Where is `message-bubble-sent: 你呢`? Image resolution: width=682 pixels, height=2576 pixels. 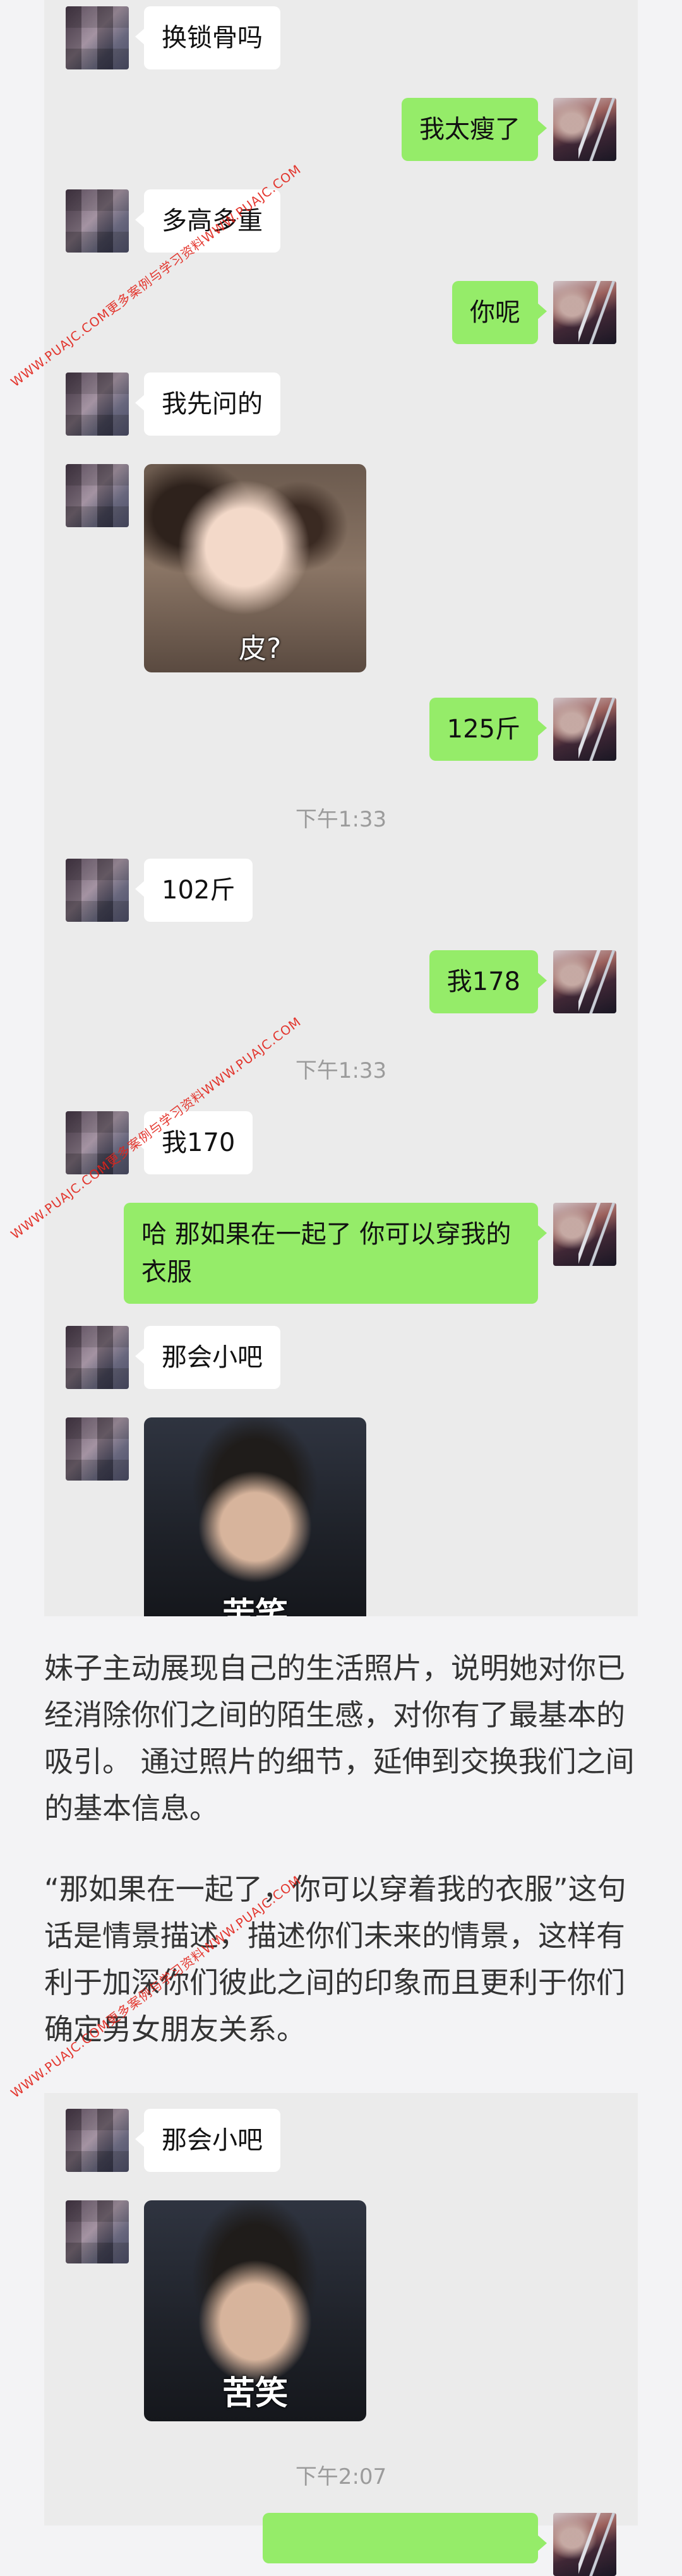
message-bubble-sent: 你呢 is located at coordinates (500, 312).